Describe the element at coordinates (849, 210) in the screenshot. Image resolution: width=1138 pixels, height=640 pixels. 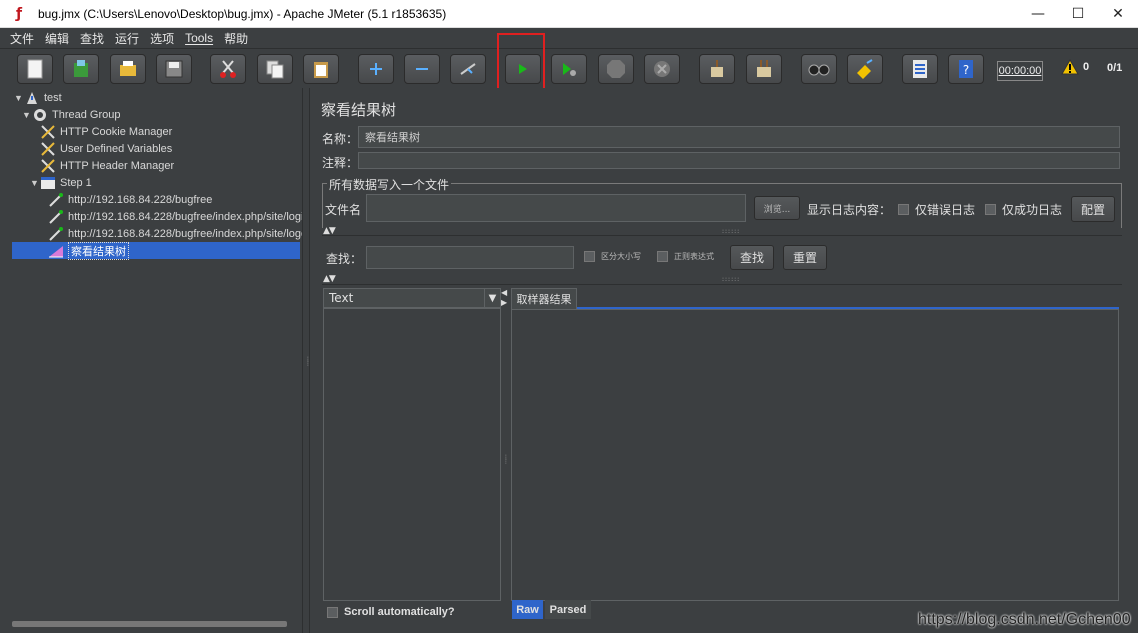
I see `log-display-label: 显示日志内容：` at that location.